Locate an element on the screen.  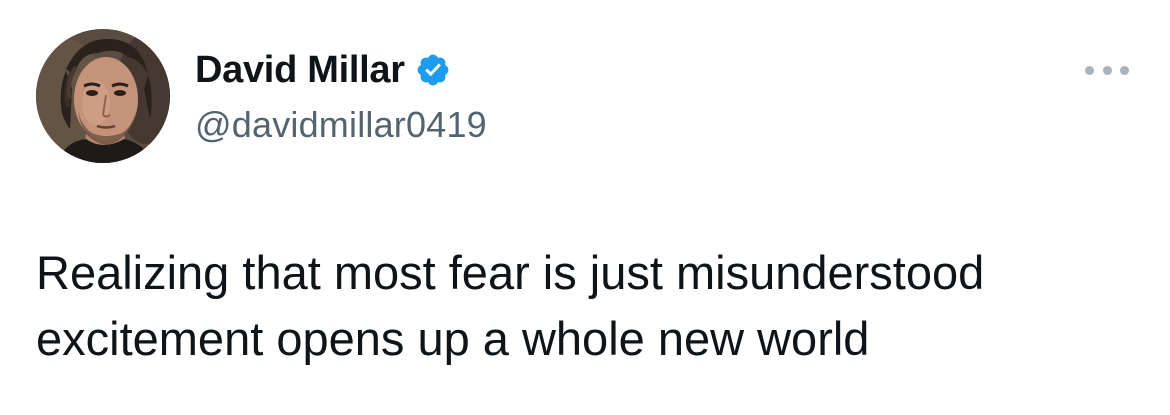
author-name-row: David Millar is located at coordinates (323, 70).